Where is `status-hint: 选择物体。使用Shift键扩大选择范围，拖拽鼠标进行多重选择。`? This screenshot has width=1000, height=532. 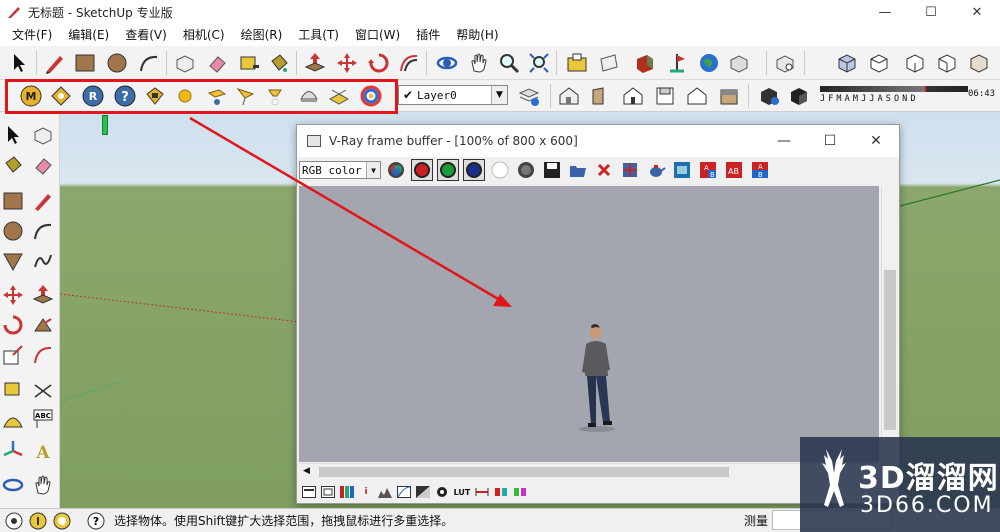 status-hint: 选择物体。使用Shift键扩大选择范围，拖拽鼠标进行多重选择。 is located at coordinates (284, 521).